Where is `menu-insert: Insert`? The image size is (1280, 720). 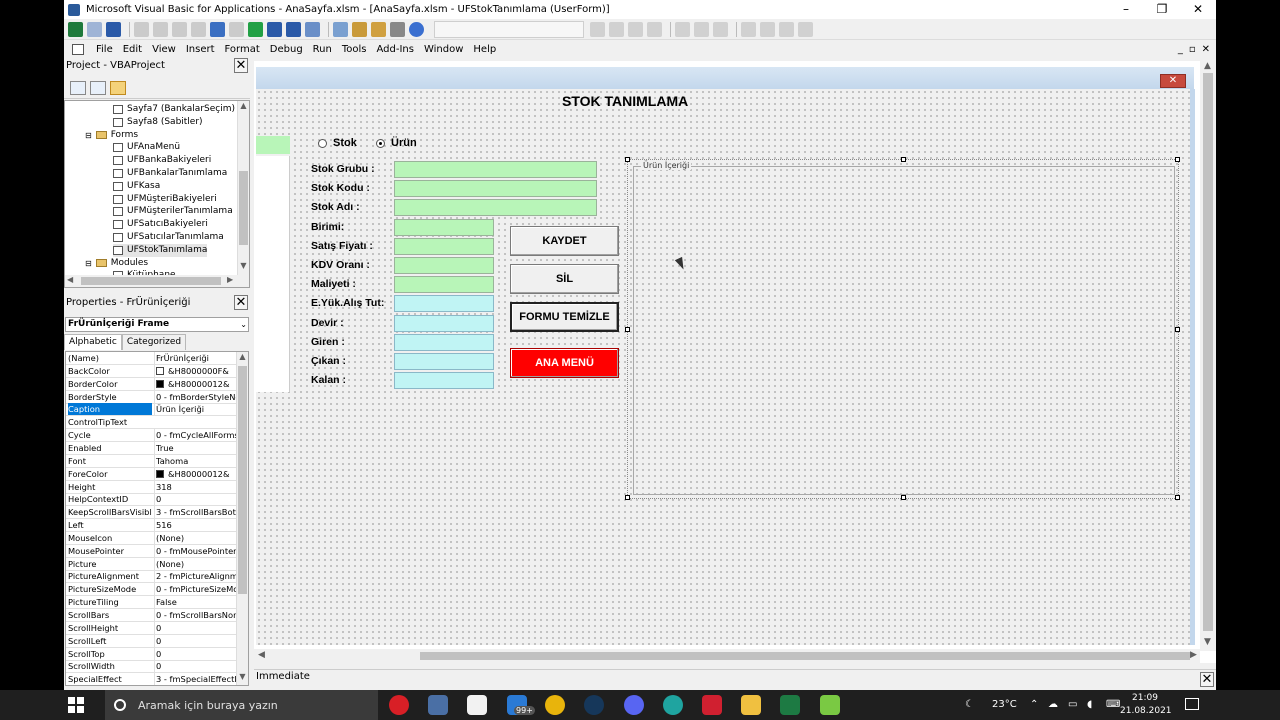
menu-insert: Insert is located at coordinates (200, 49).